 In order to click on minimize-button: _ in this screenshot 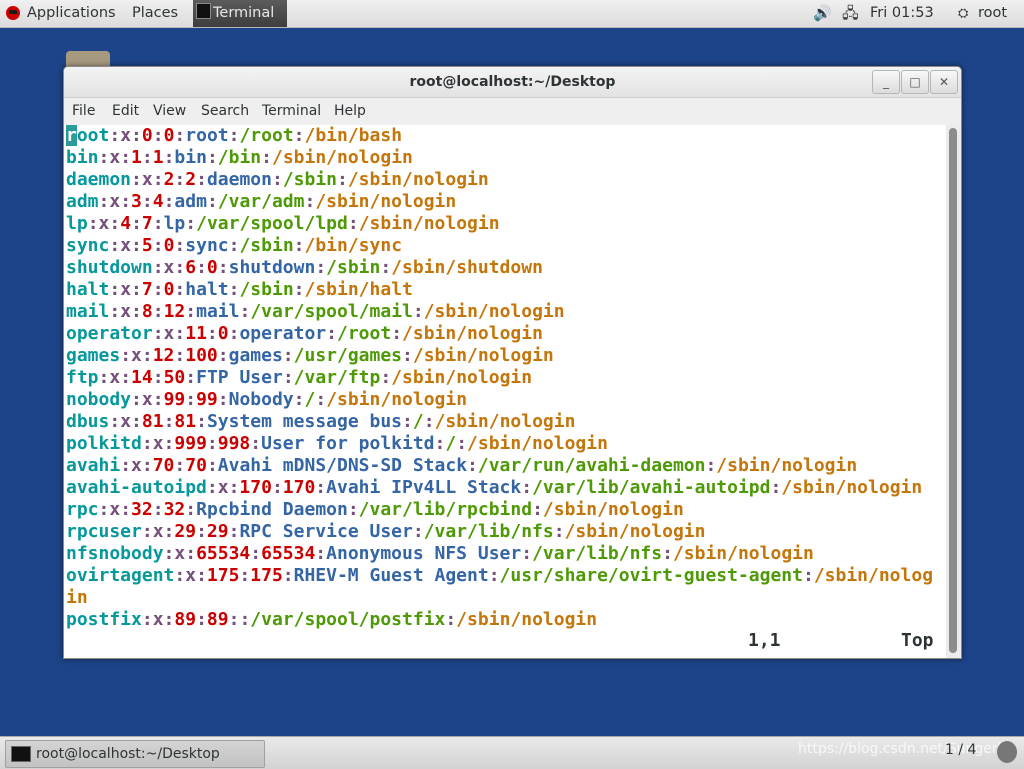, I will do `click(886, 82)`.